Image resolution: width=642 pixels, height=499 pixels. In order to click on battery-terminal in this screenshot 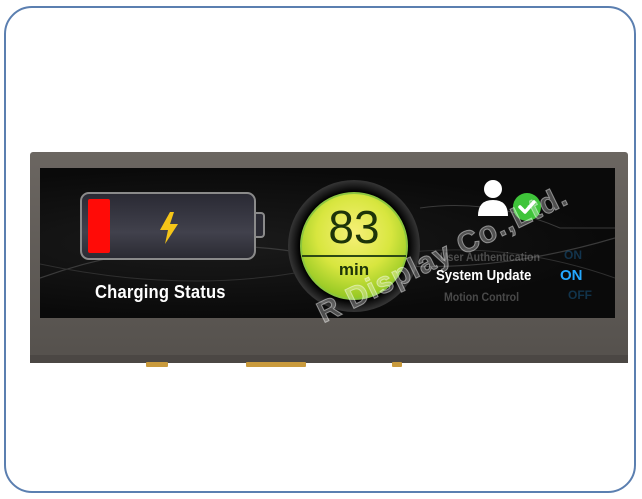, I will do `click(260, 225)`.